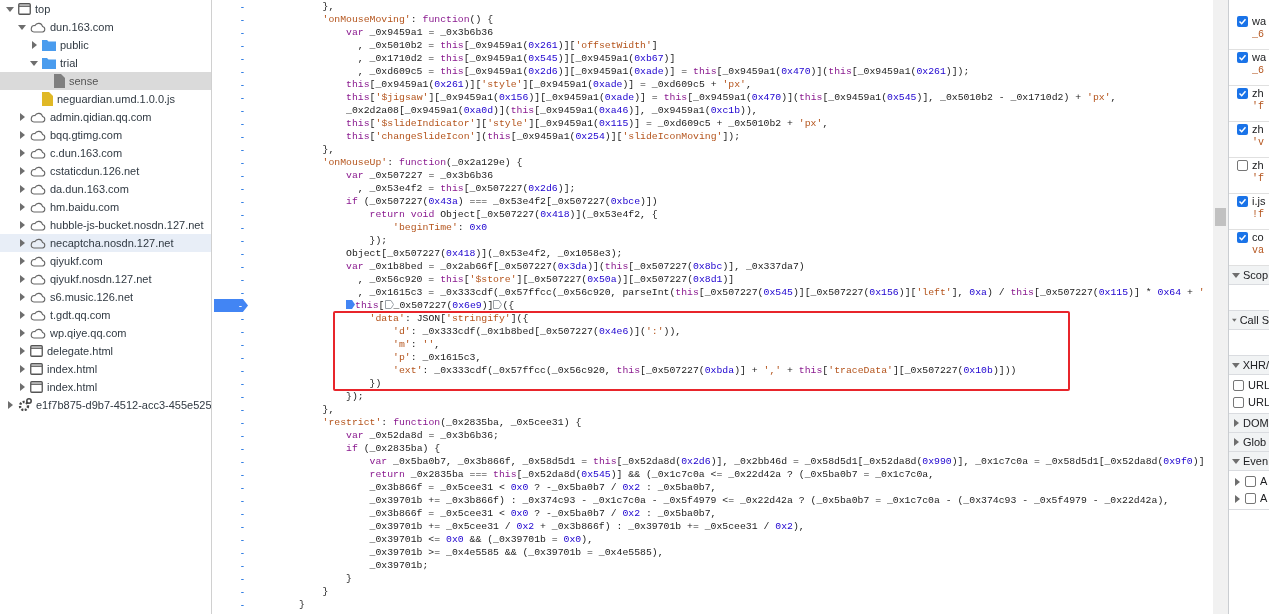  What do you see at coordinates (1249, 442) in the screenshot?
I see `section-header: Glob` at bounding box center [1249, 442].